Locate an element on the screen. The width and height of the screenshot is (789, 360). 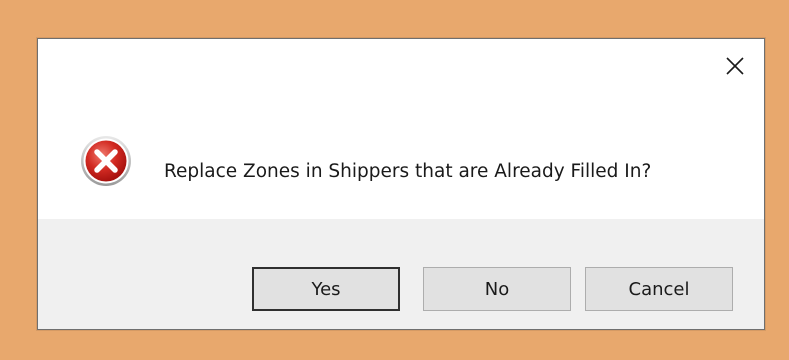
yes-button: Yes is located at coordinates (326, 289).